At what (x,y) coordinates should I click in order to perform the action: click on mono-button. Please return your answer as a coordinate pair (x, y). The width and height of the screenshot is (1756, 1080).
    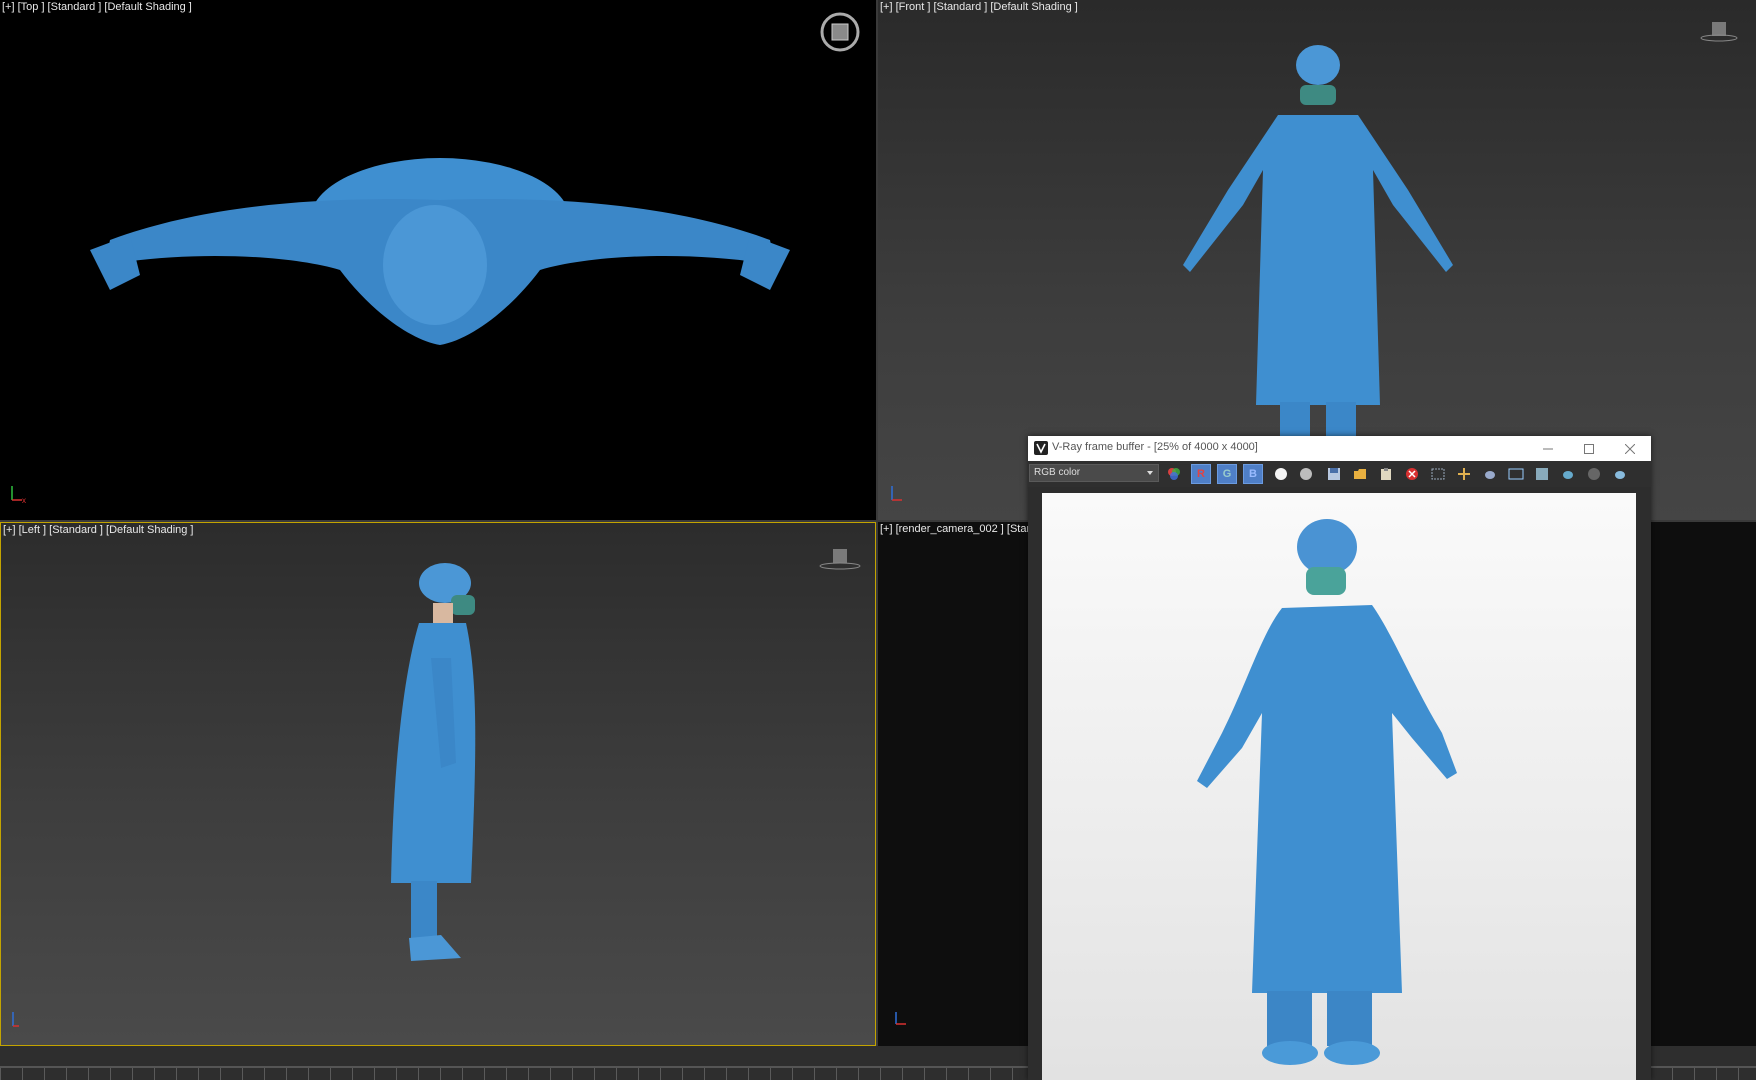
    Looking at the image, I should click on (1306, 474).